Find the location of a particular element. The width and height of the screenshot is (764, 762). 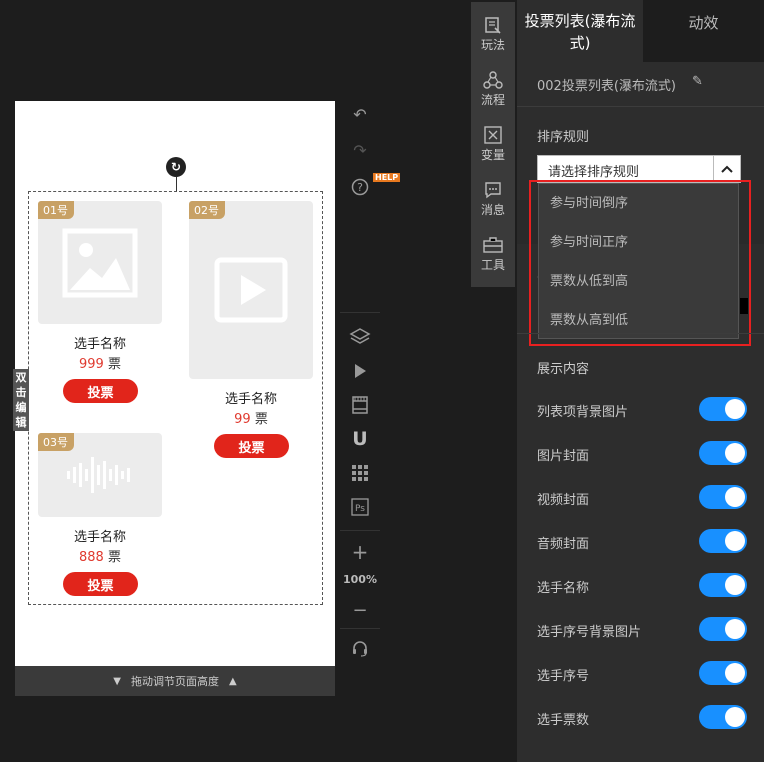

toggle-label: 选手票数 is located at coordinates (563, 720).